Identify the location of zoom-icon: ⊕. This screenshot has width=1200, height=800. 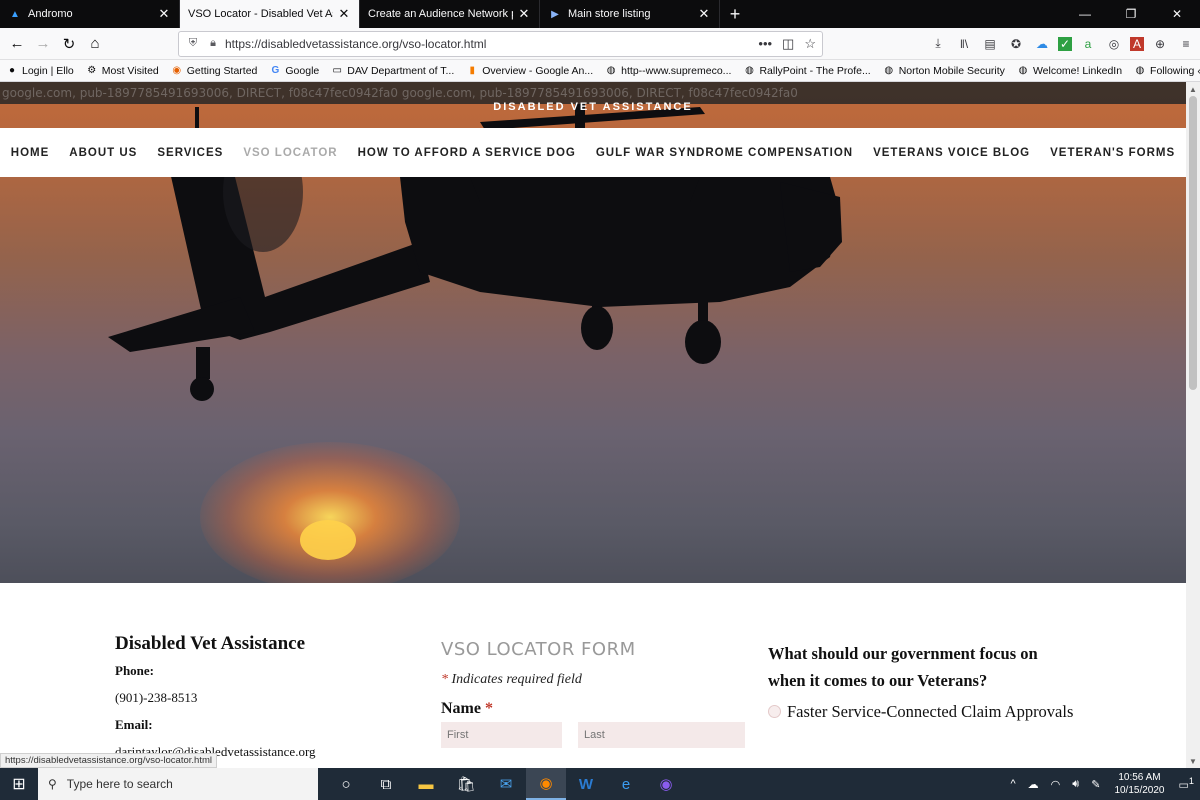
(1160, 44).